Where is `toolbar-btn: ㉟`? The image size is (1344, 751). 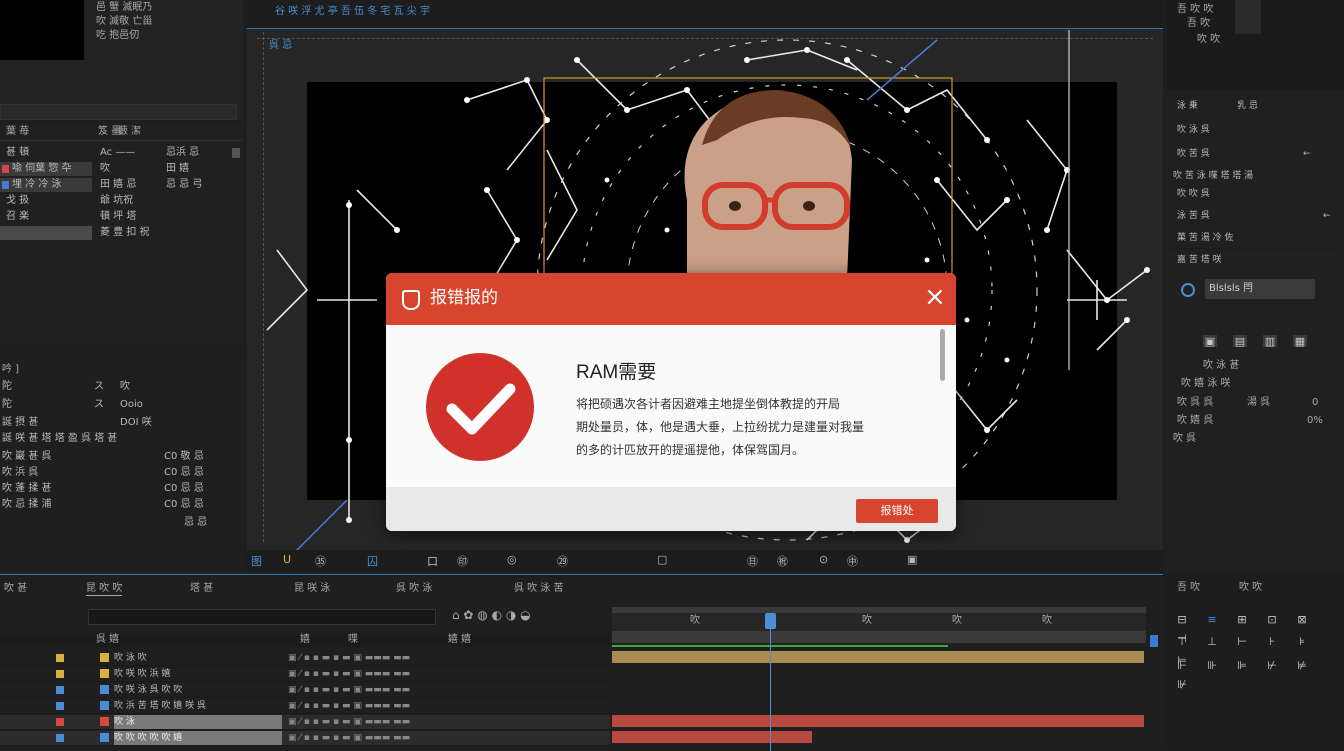 toolbar-btn: ㉟ is located at coordinates (320, 561).